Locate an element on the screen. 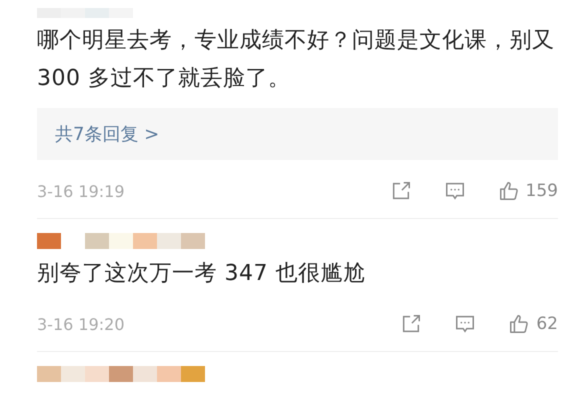 Image resolution: width=580 pixels, height=405 pixels. like-count: 62 is located at coordinates (547, 324).